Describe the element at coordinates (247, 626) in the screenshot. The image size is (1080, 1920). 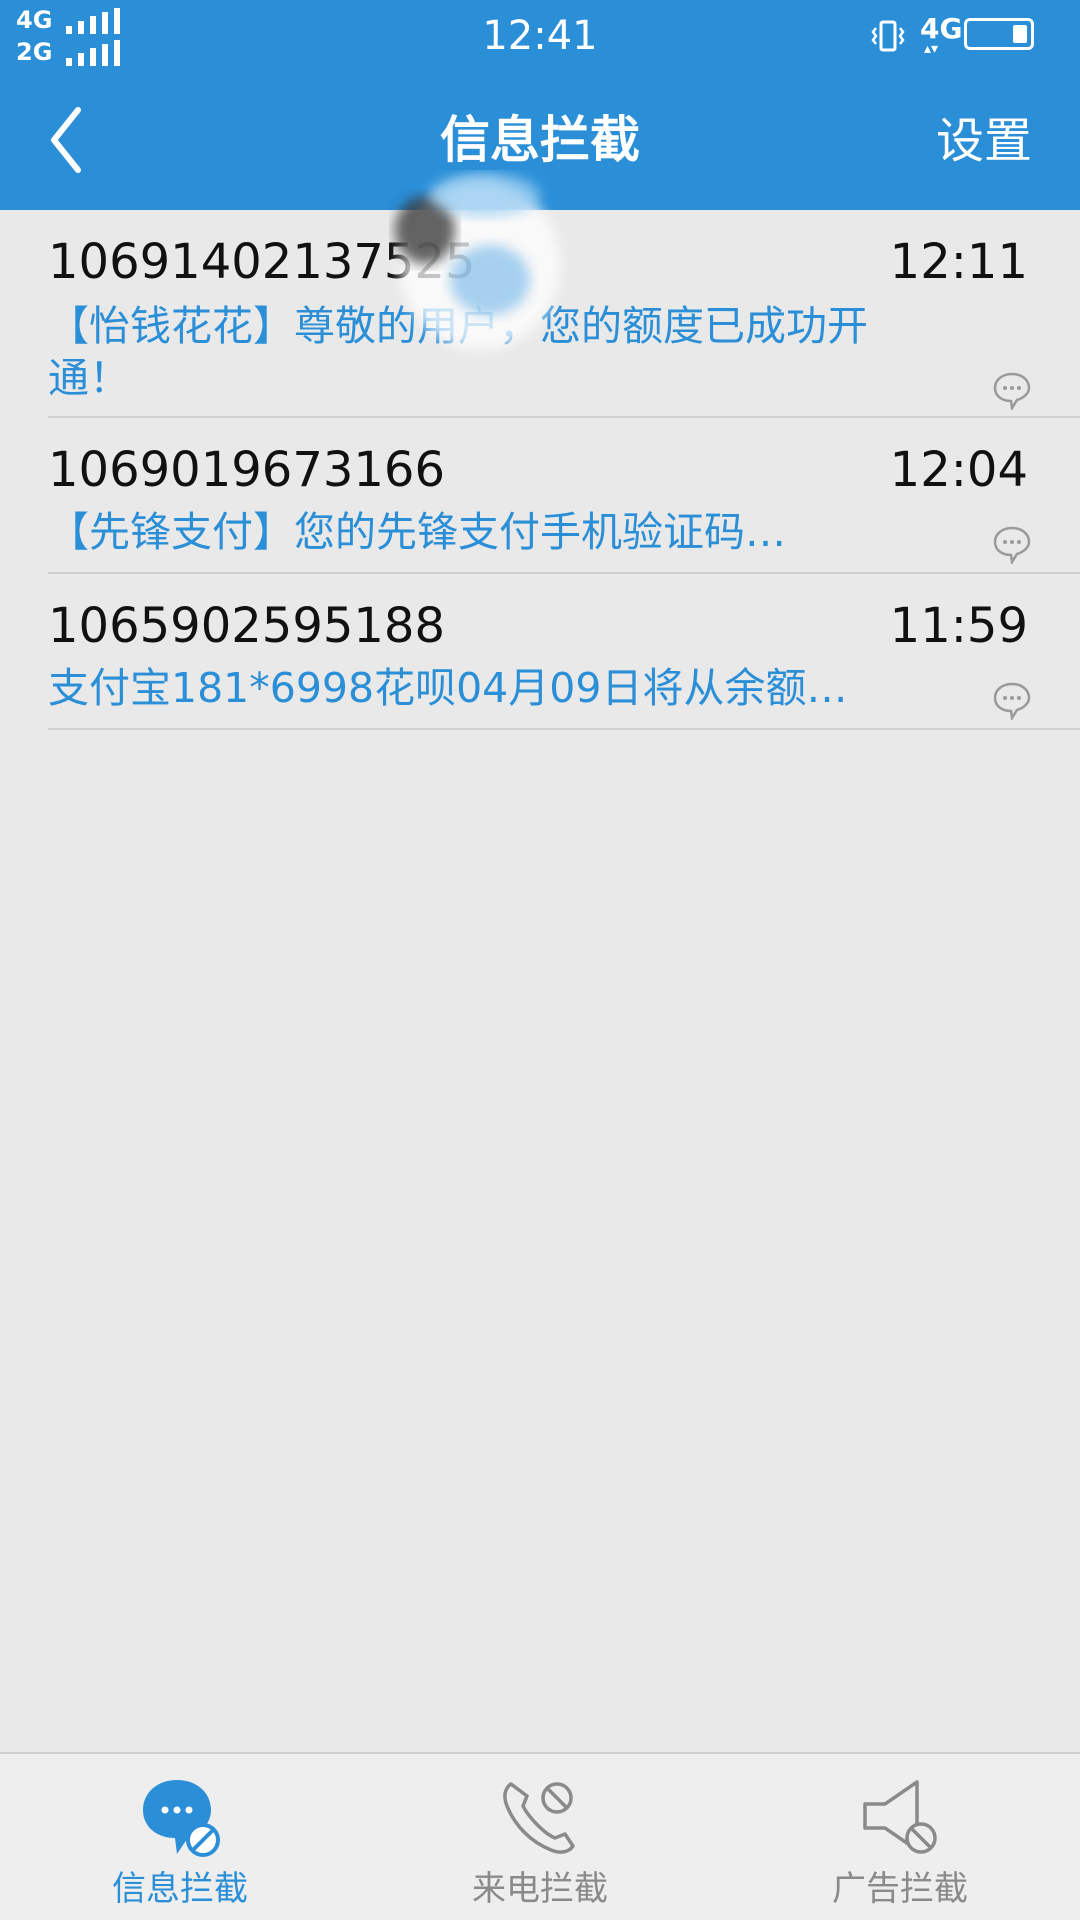
I see `message-sender: 1065902595188` at that location.